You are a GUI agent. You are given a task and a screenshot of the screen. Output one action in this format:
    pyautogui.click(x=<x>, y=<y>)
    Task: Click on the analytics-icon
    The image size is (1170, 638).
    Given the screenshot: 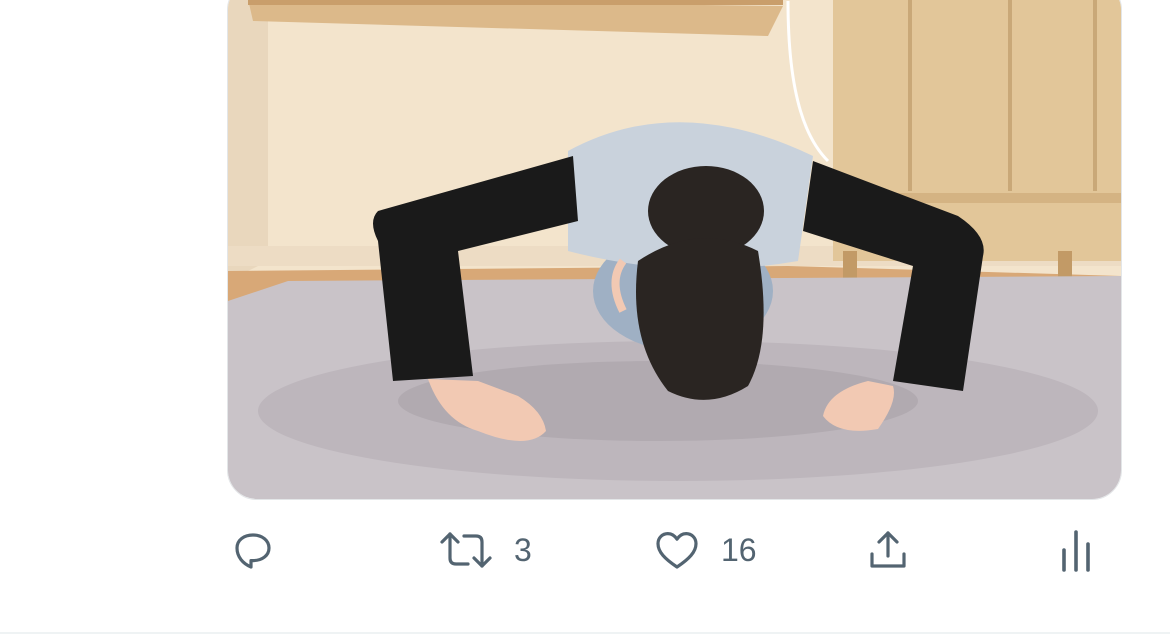 What is the action you would take?
    pyautogui.click(x=1076, y=550)
    